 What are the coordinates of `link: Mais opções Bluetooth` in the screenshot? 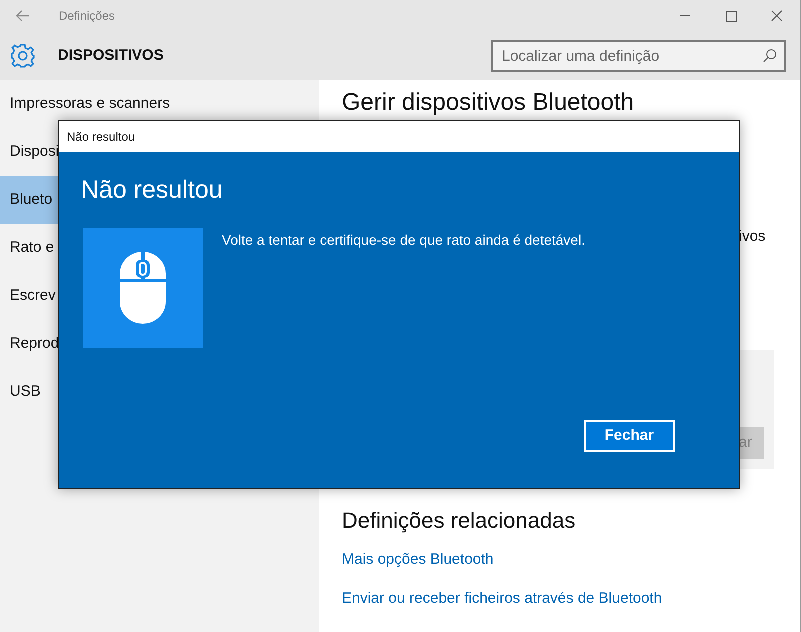 It's located at (418, 560).